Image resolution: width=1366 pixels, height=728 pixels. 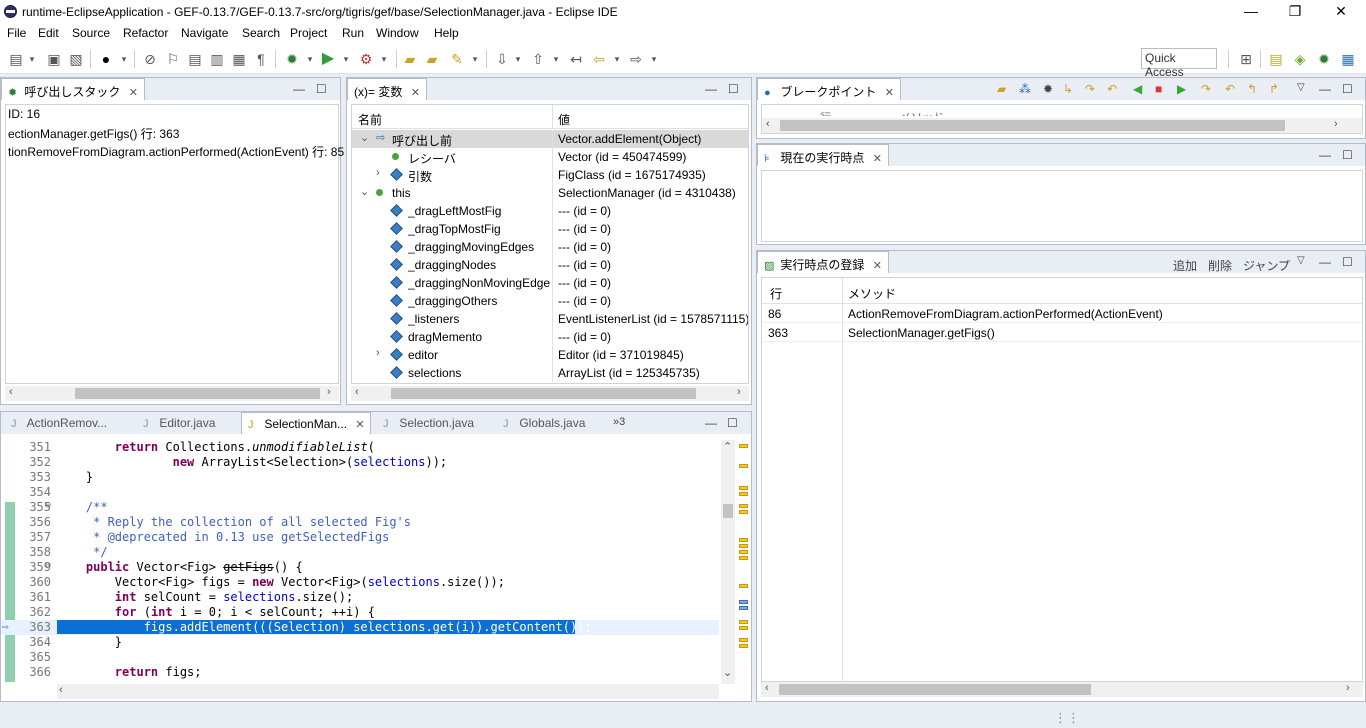 What do you see at coordinates (1179, 63) in the screenshot?
I see `quick-access-field: Quick Access` at bounding box center [1179, 63].